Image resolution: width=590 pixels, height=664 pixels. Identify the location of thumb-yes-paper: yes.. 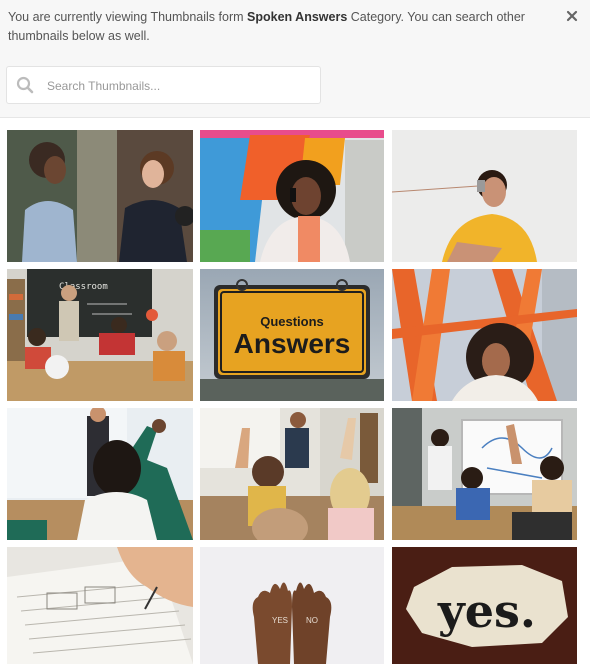
(484, 605).